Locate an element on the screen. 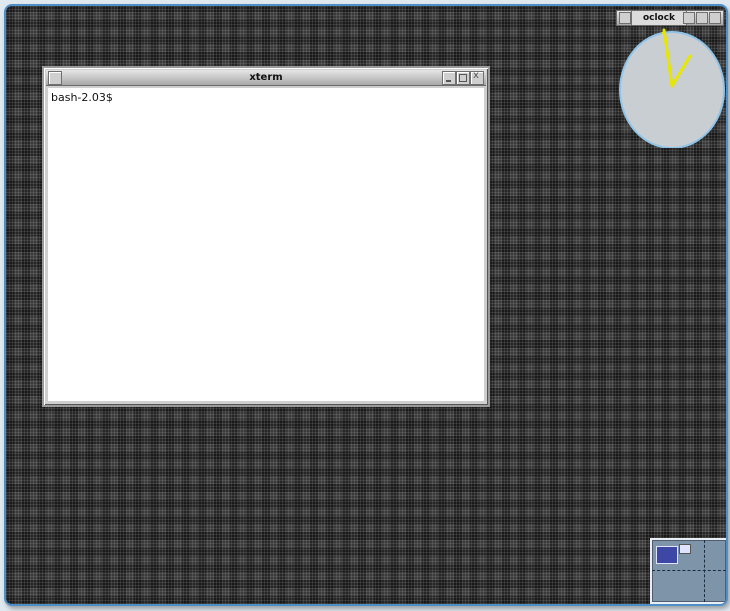 Image resolution: width=730 pixels, height=611 pixels. clock-icon is located at coordinates (672, 88).